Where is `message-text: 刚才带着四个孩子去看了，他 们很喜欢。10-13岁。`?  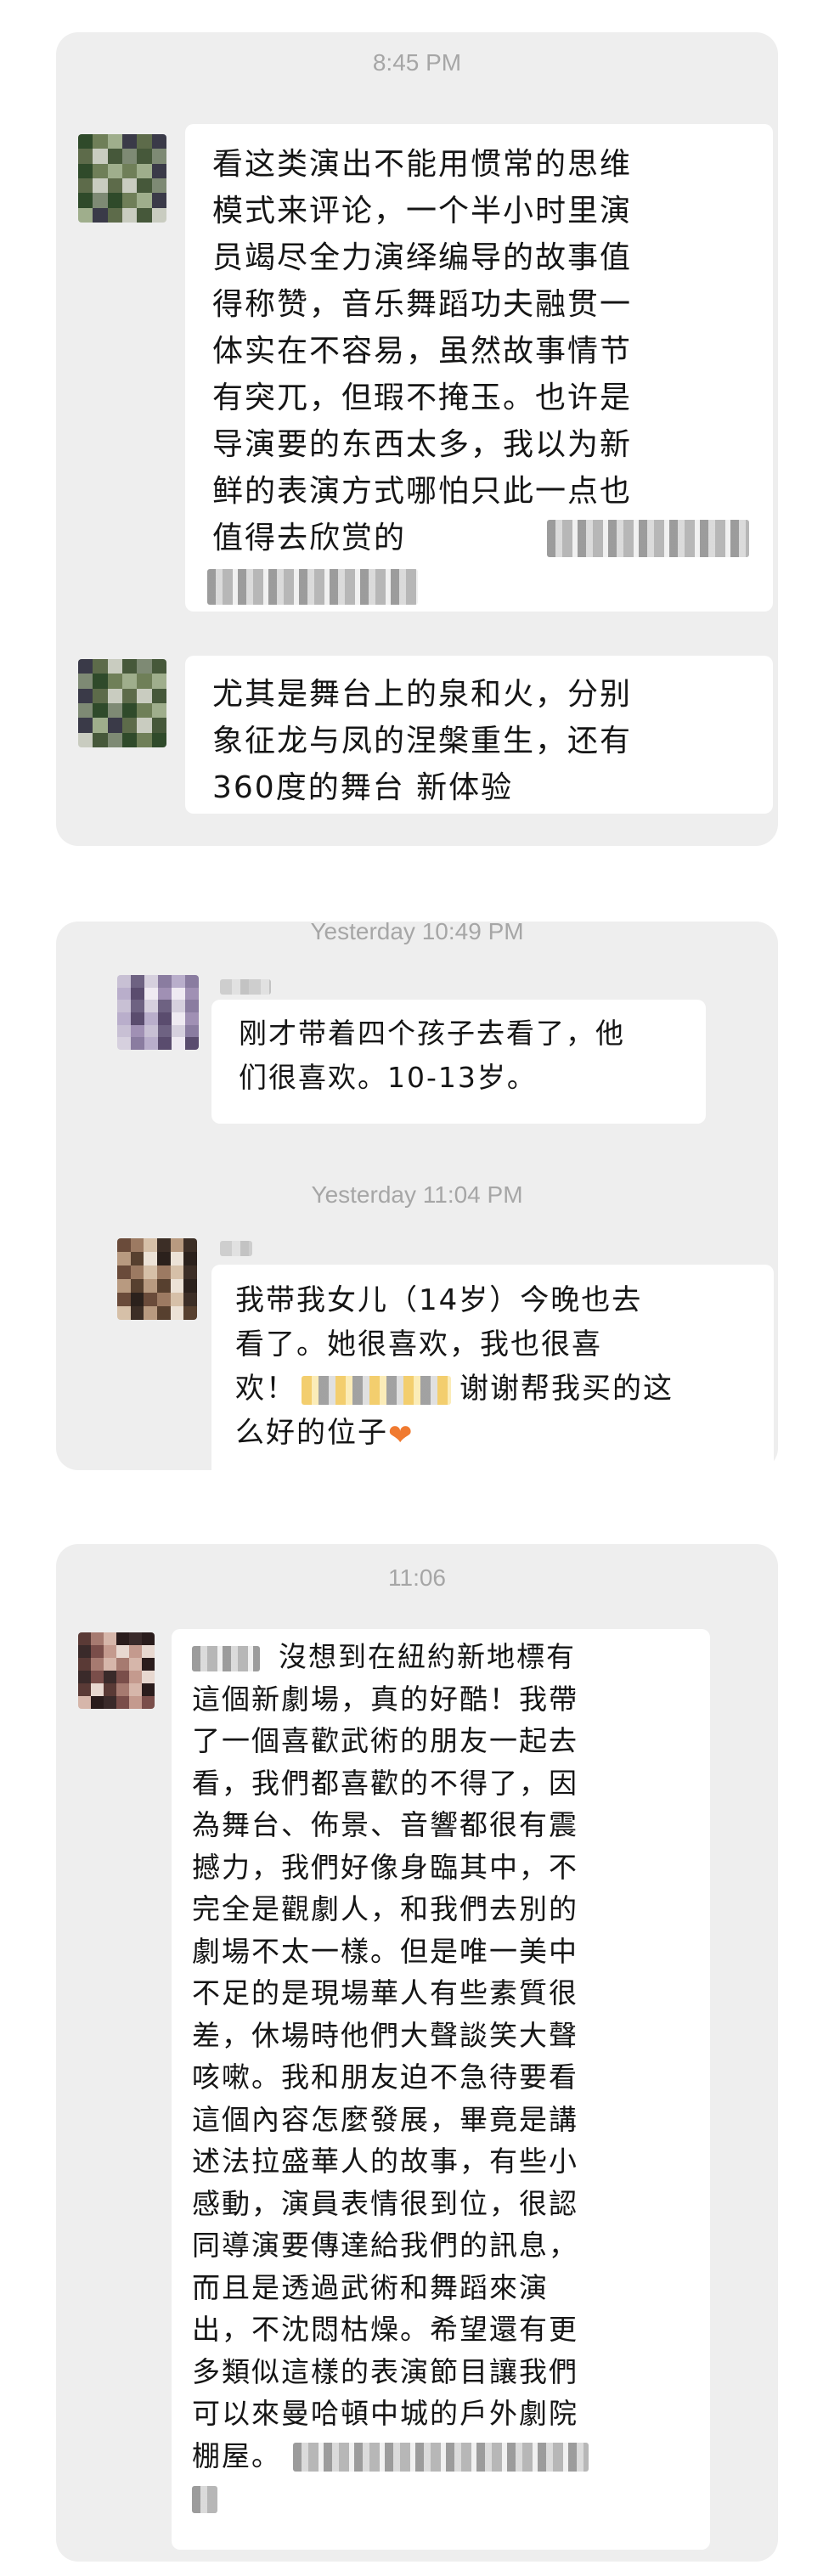
message-text: 刚才带着四个孩子去看了，他 们很喜欢。10-13岁。 is located at coordinates (432, 1055).